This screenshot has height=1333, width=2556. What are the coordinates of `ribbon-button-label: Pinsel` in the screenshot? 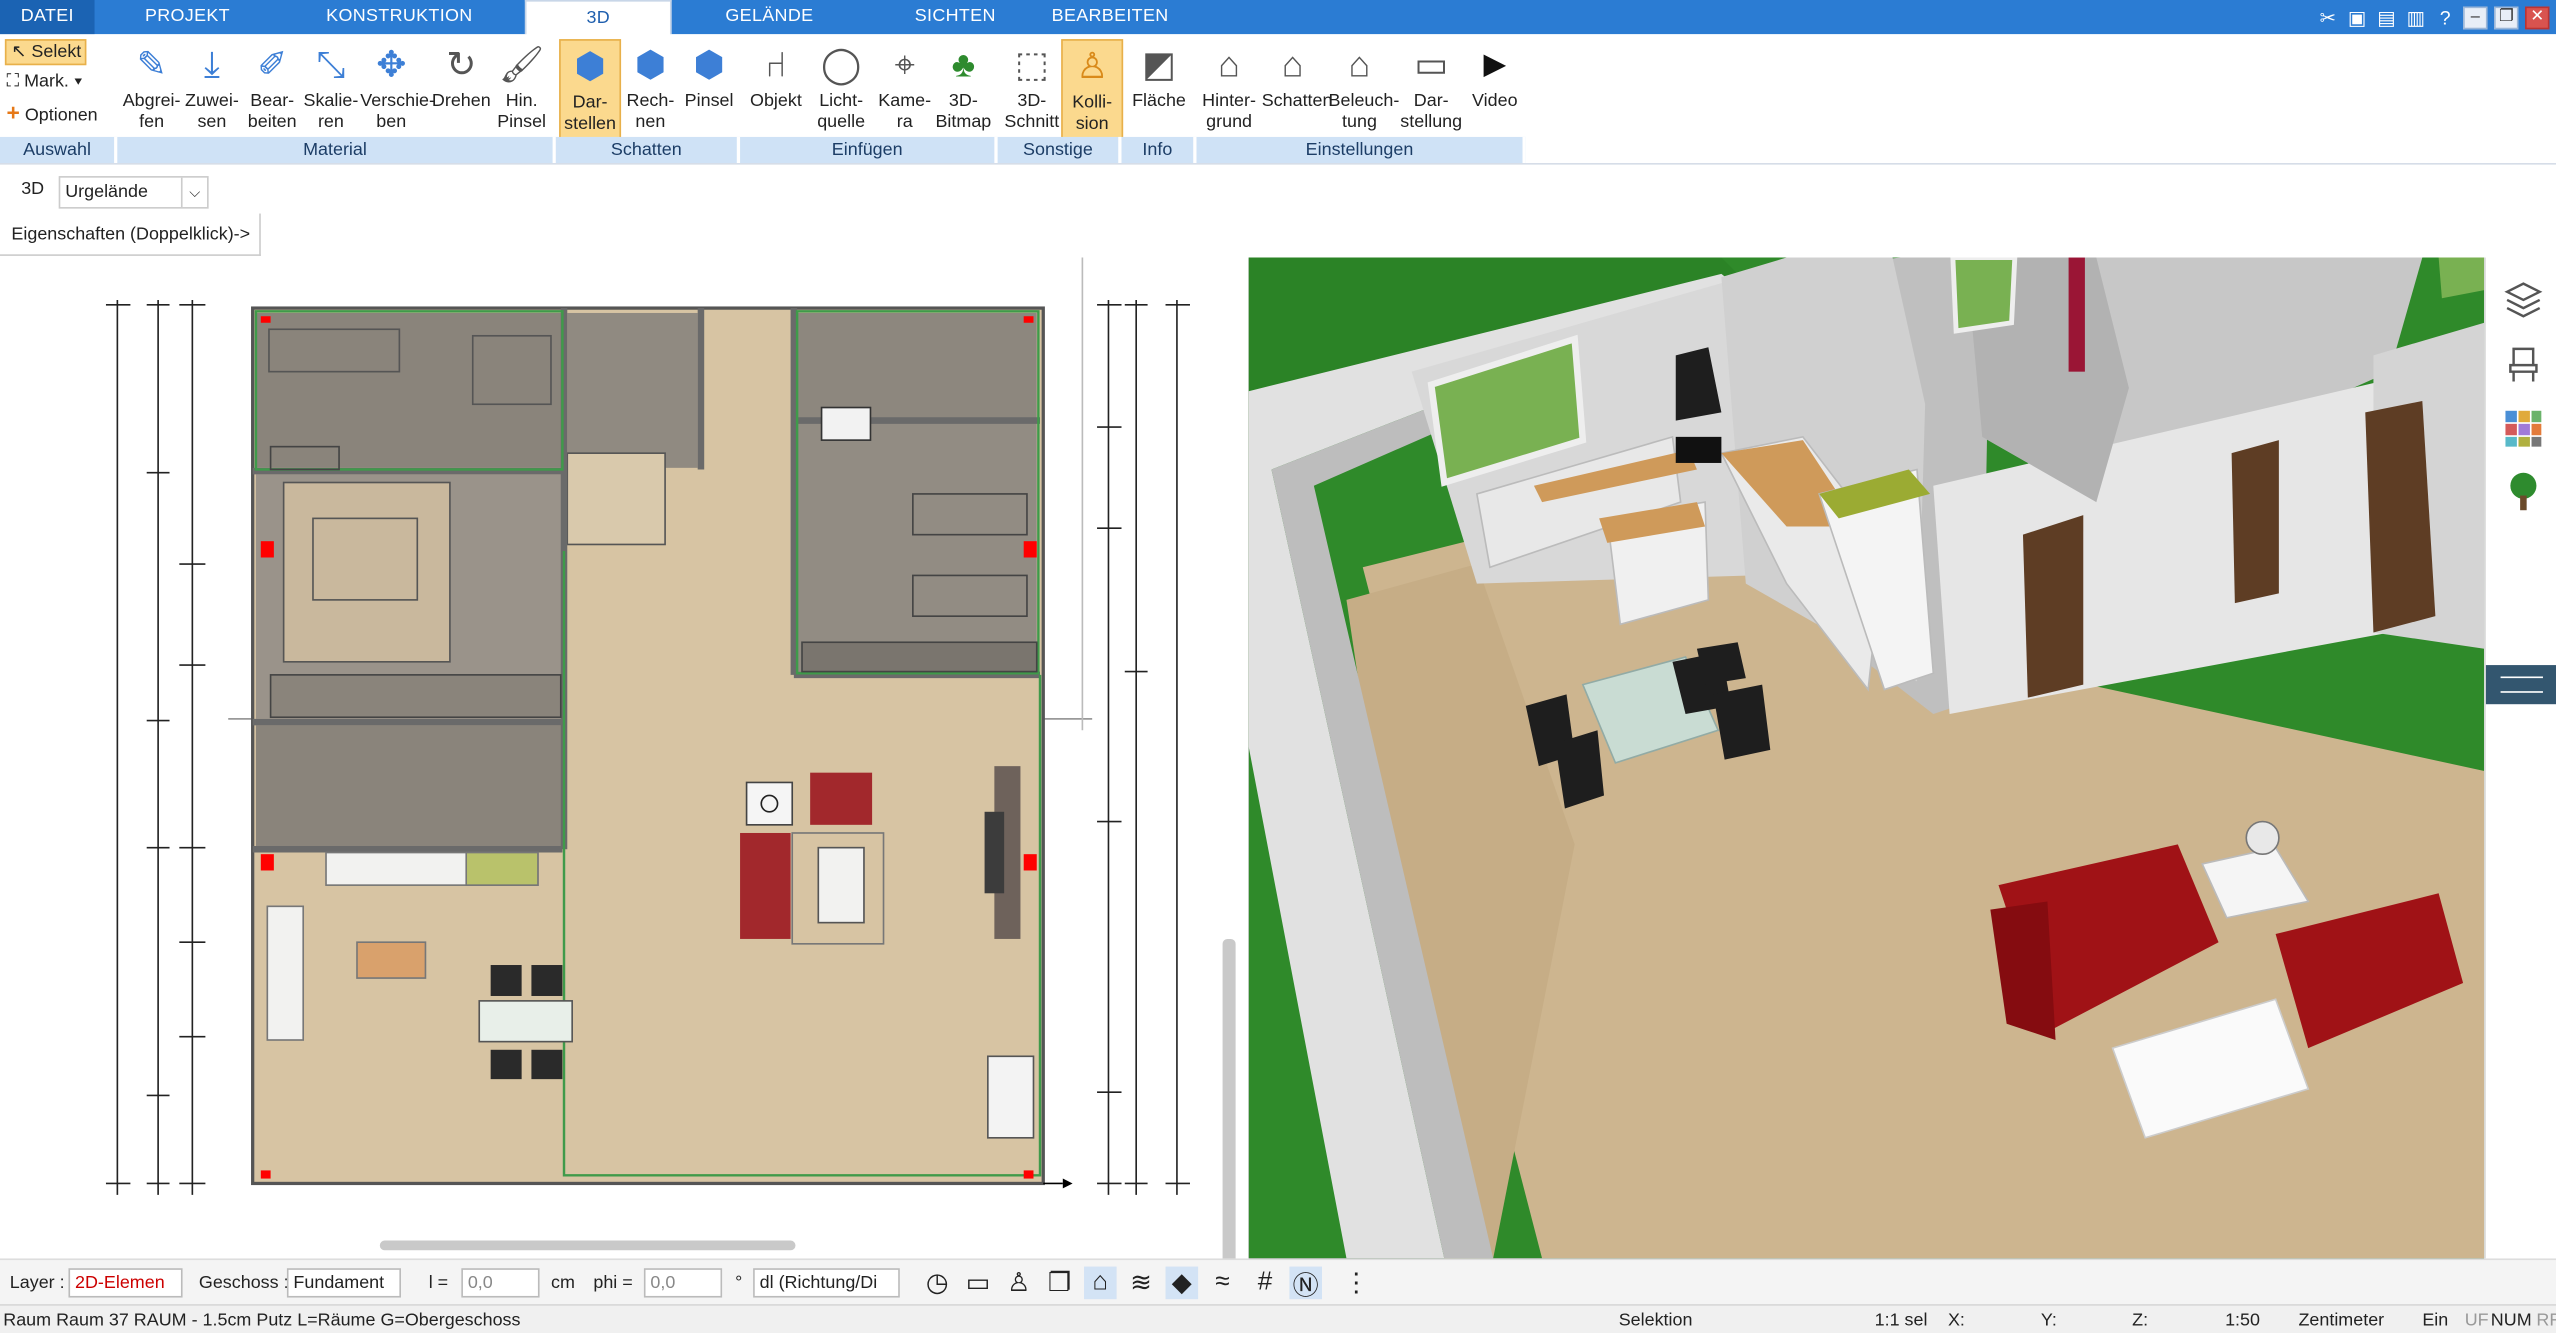 It's located at (709, 101).